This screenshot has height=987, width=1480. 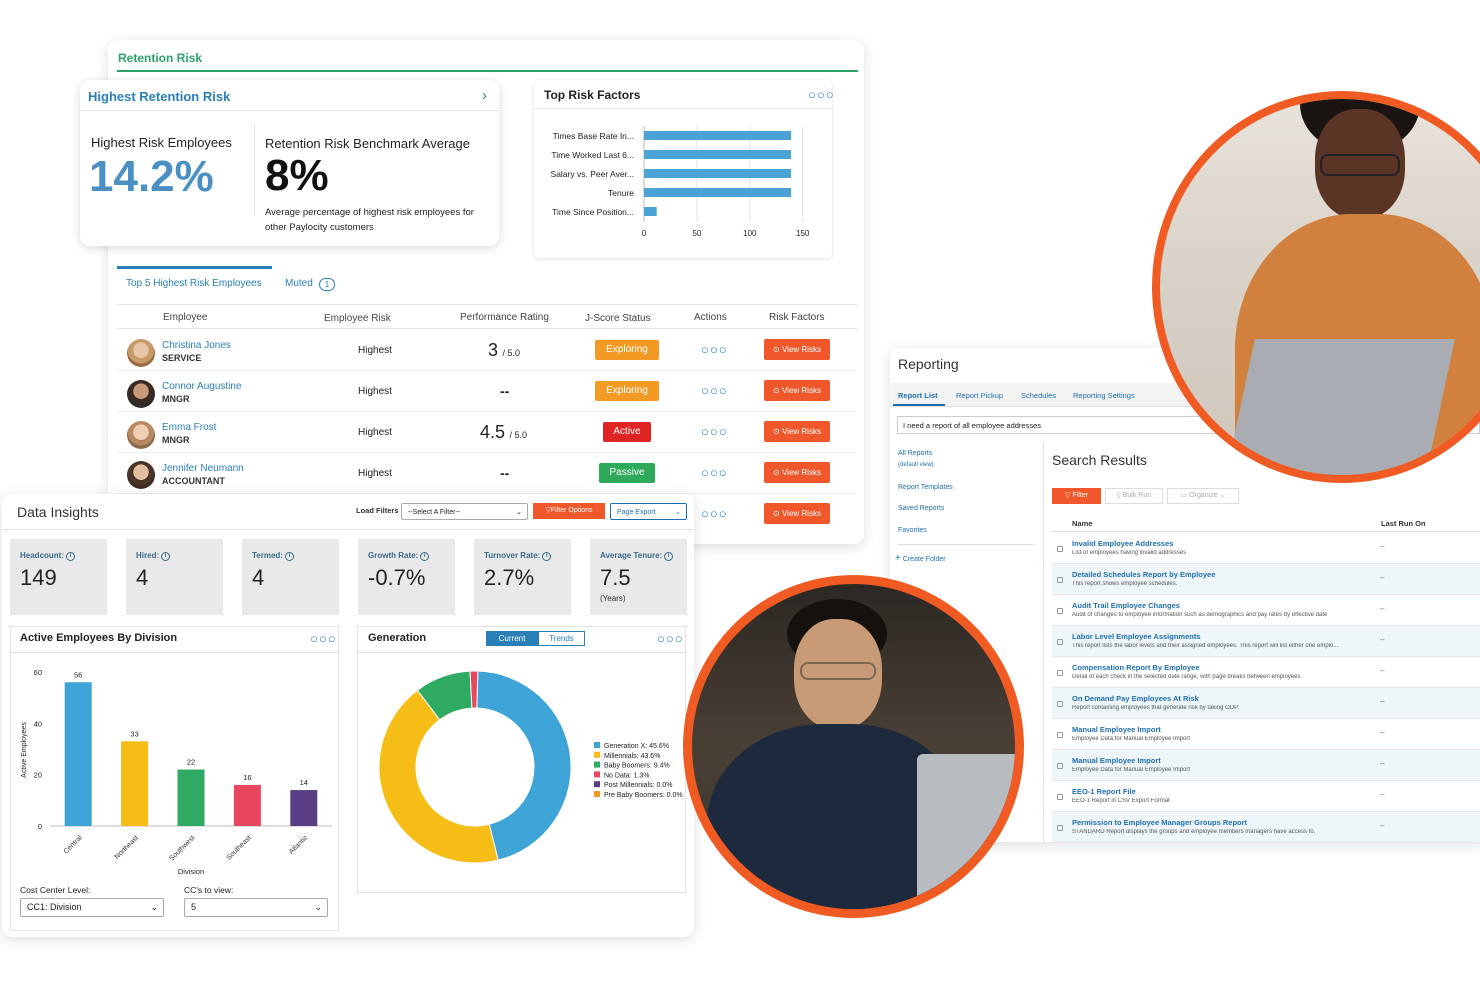 I want to click on chevron-right-icon: ›, so click(x=484, y=95).